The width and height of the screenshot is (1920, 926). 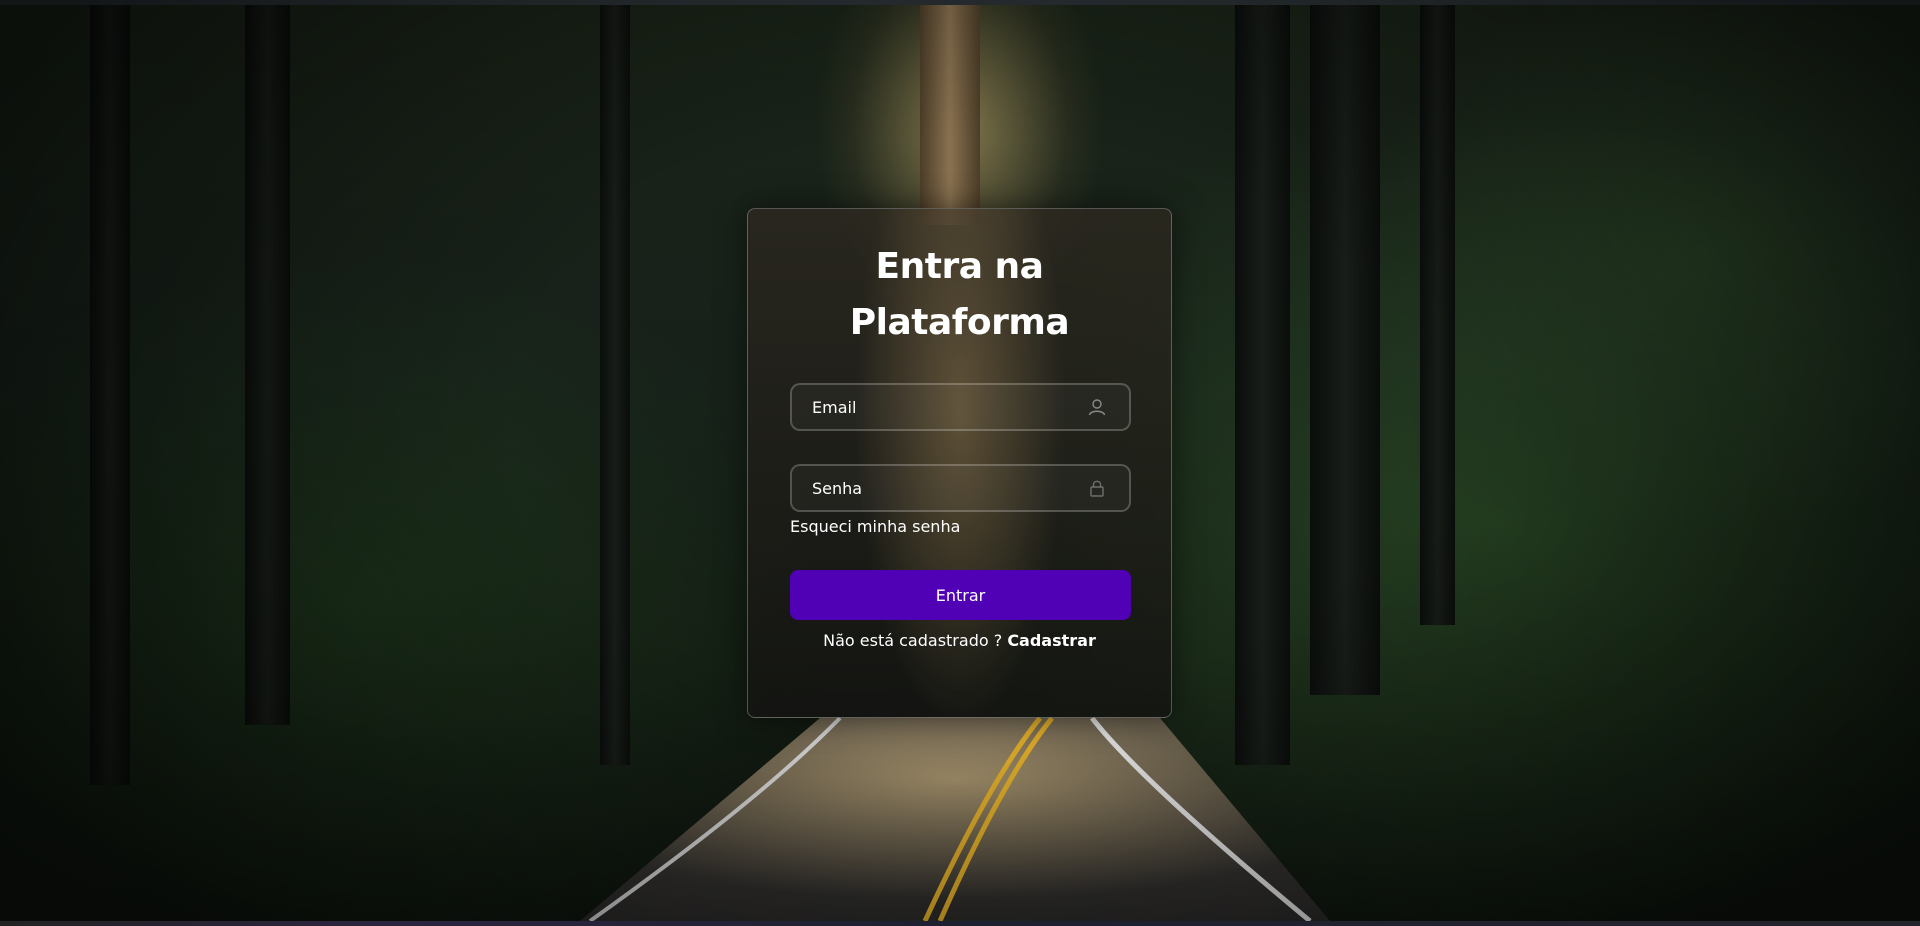 What do you see at coordinates (875, 526) in the screenshot?
I see `forgot-password-link: Esqueci minha senha` at bounding box center [875, 526].